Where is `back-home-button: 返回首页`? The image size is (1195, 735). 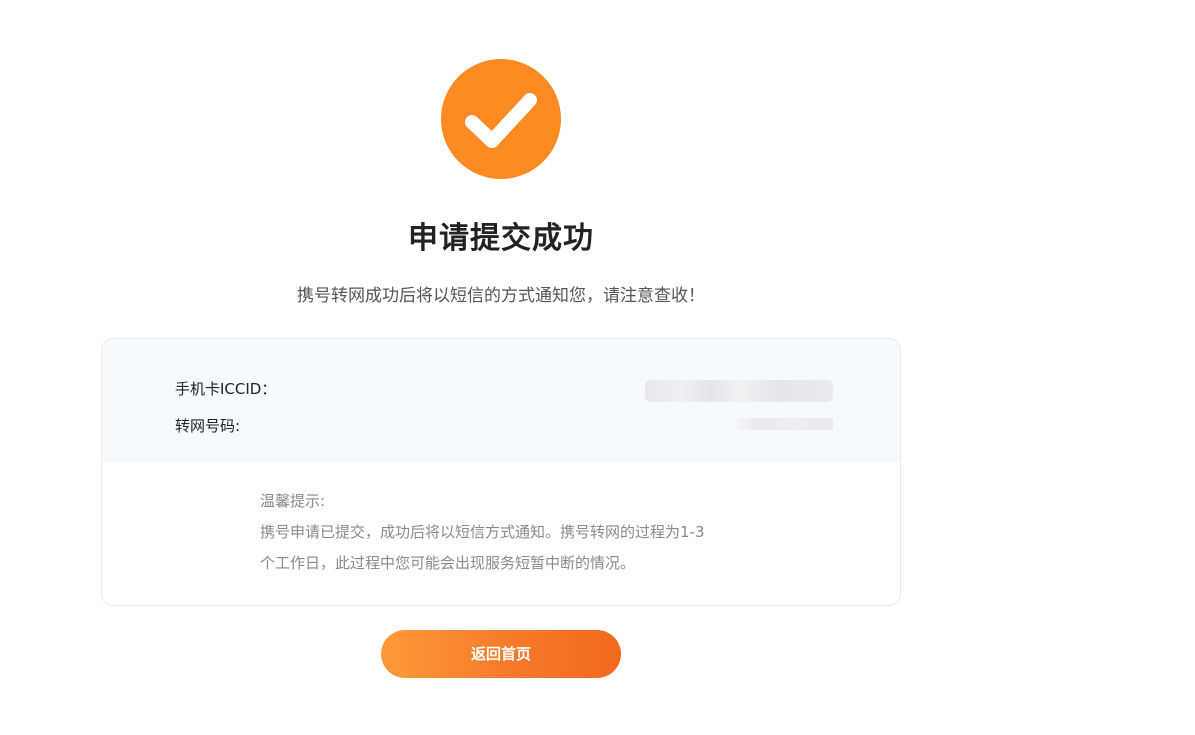 back-home-button: 返回首页 is located at coordinates (501, 654).